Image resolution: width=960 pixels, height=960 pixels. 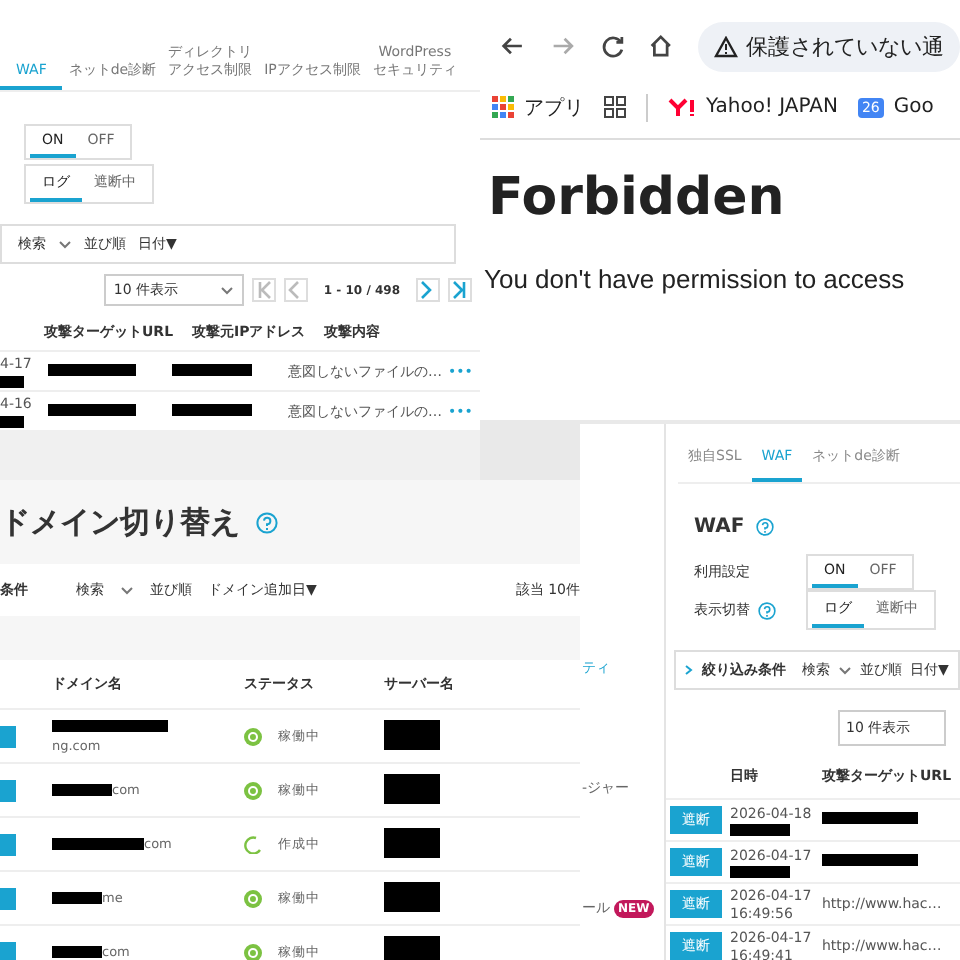 What do you see at coordinates (845, 46) in the screenshot?
I see `address-text: 保護されていない通` at bounding box center [845, 46].